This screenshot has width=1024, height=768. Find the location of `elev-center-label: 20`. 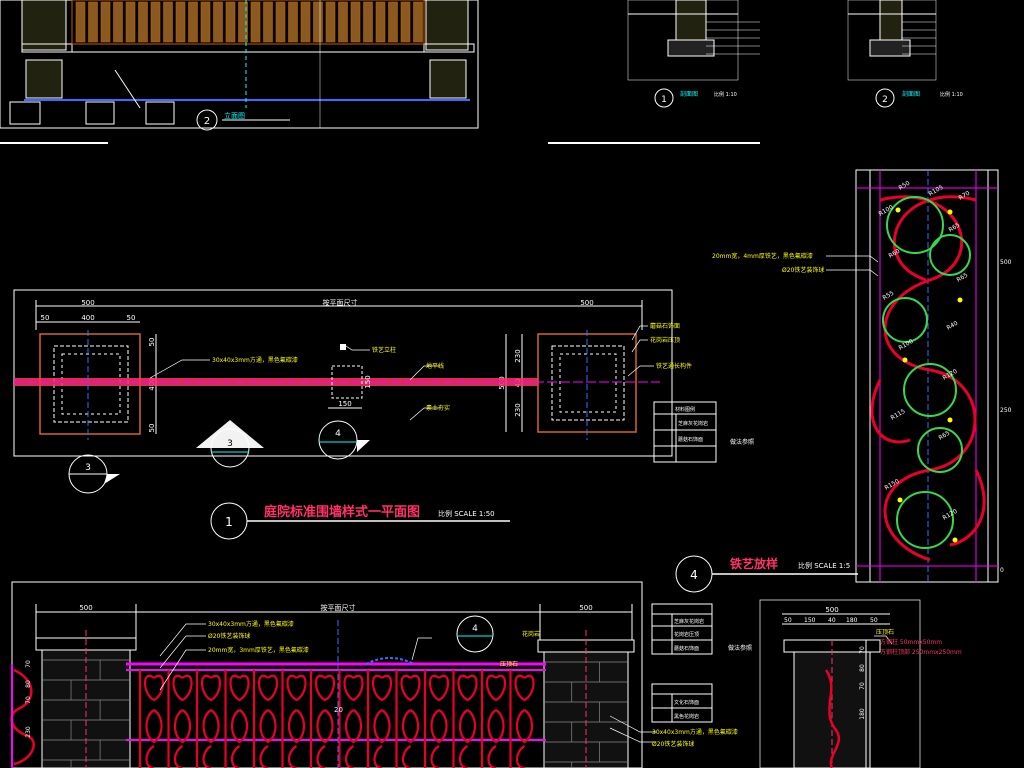

elev-center-label: 20 is located at coordinates (338, 710).